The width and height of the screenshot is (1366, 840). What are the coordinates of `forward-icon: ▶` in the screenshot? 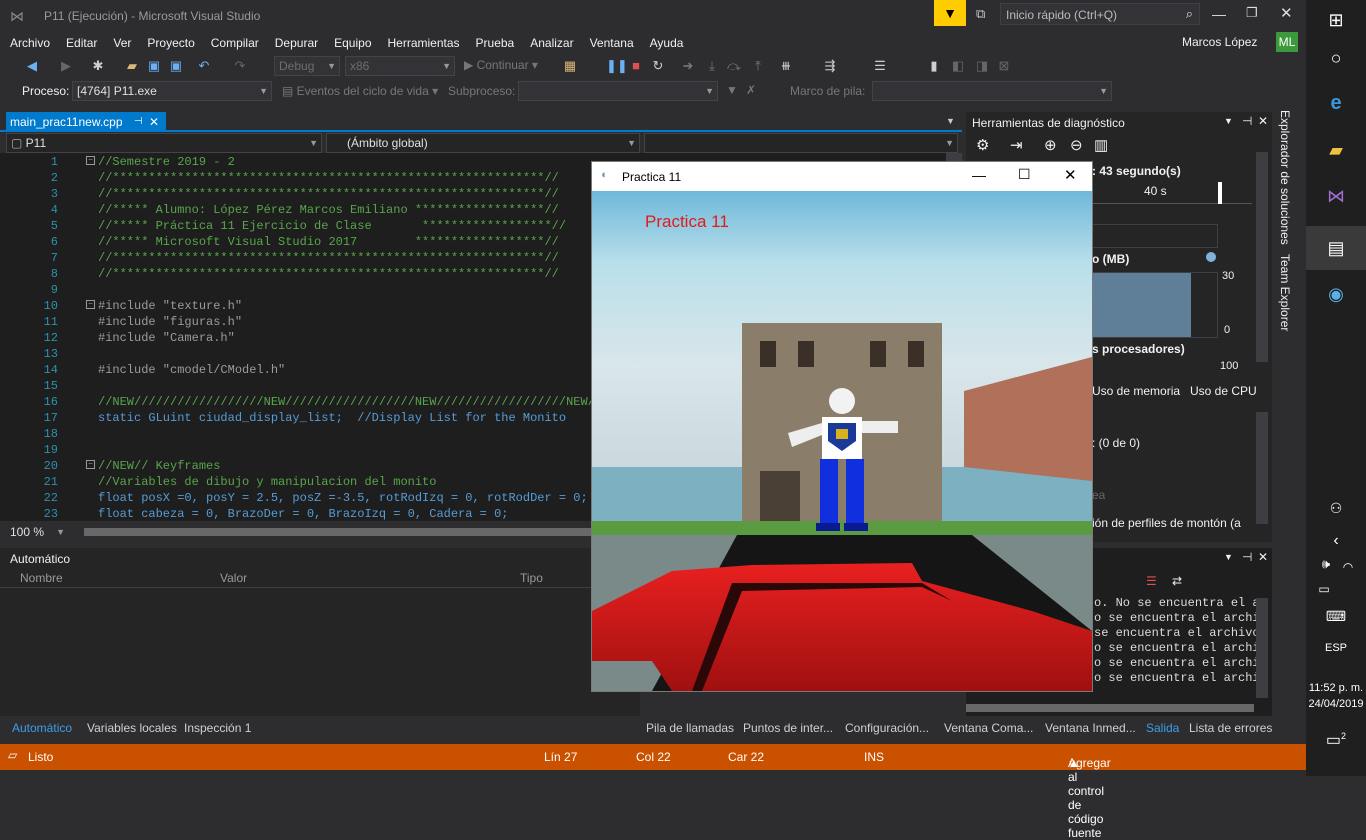 It's located at (66, 66).